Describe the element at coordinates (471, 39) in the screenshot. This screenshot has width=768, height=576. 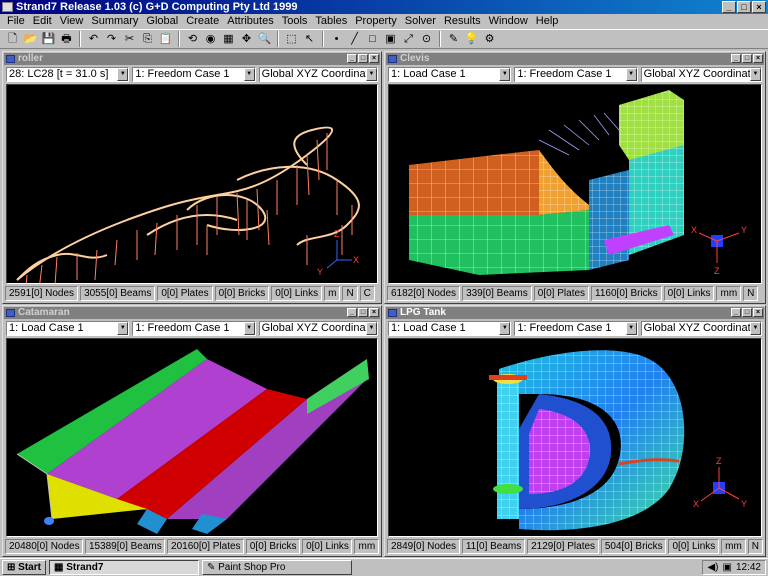
I see `bulb-icon: 💡` at that location.